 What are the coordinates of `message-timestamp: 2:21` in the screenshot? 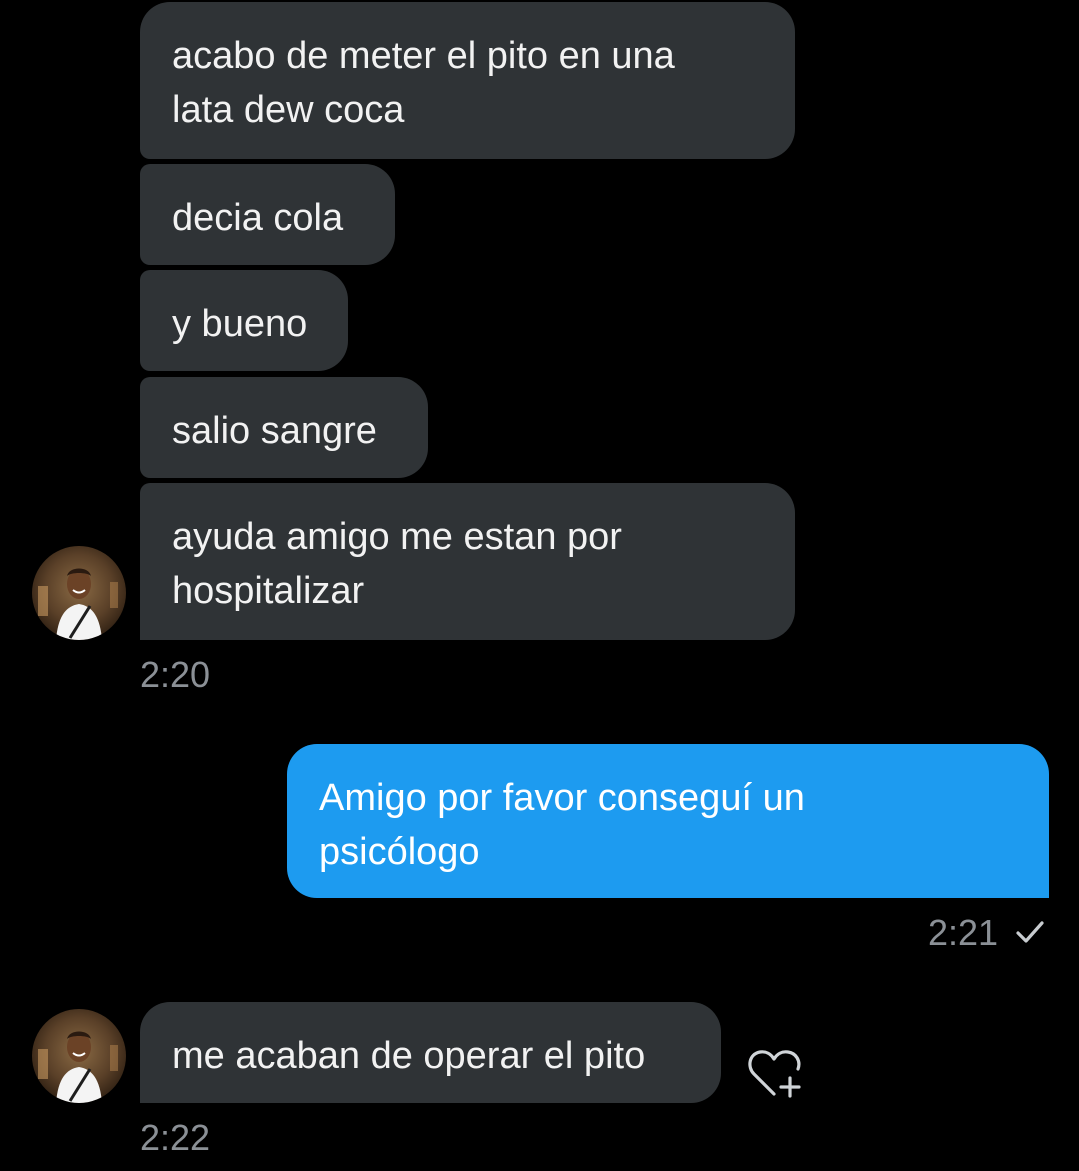 It's located at (963, 932).